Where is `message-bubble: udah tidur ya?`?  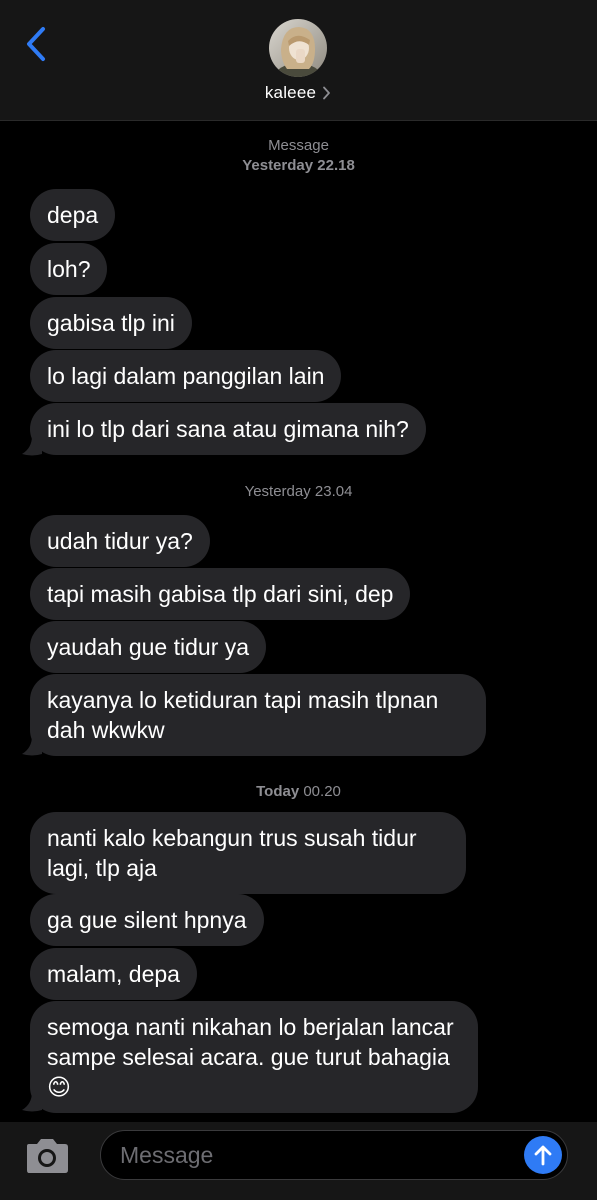 message-bubble: udah tidur ya? is located at coordinates (120, 541).